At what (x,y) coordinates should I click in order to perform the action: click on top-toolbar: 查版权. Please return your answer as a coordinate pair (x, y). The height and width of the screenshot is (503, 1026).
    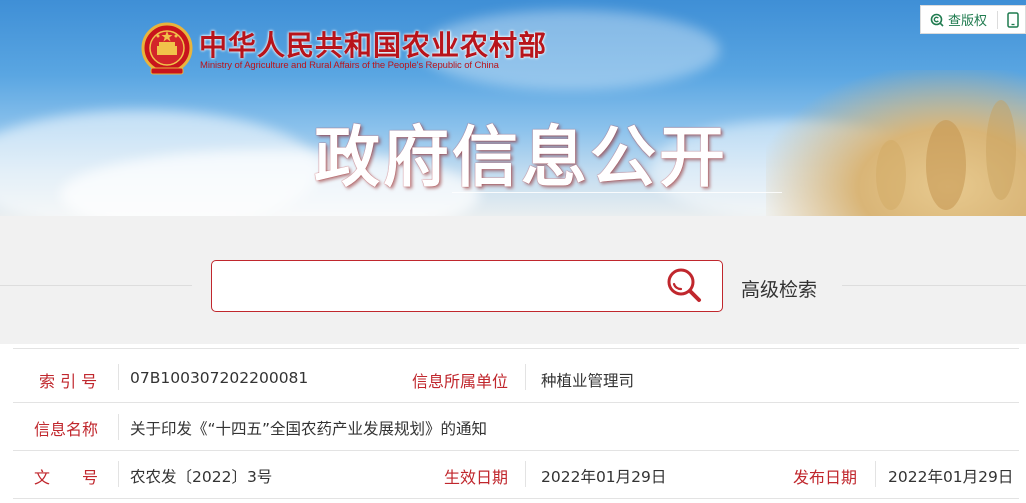
    Looking at the image, I should click on (973, 19).